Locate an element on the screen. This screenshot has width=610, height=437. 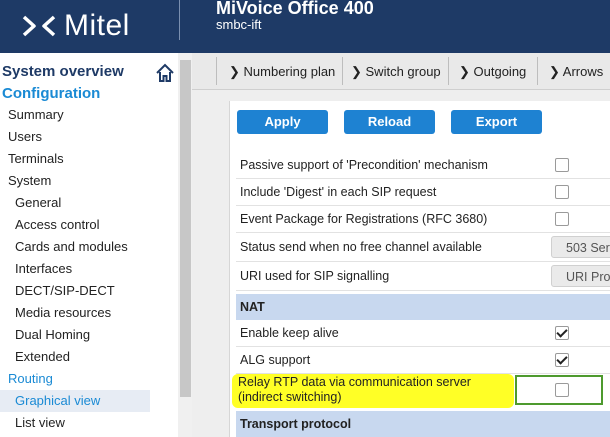
nav-system-overview: System overview is located at coordinates (91, 71).